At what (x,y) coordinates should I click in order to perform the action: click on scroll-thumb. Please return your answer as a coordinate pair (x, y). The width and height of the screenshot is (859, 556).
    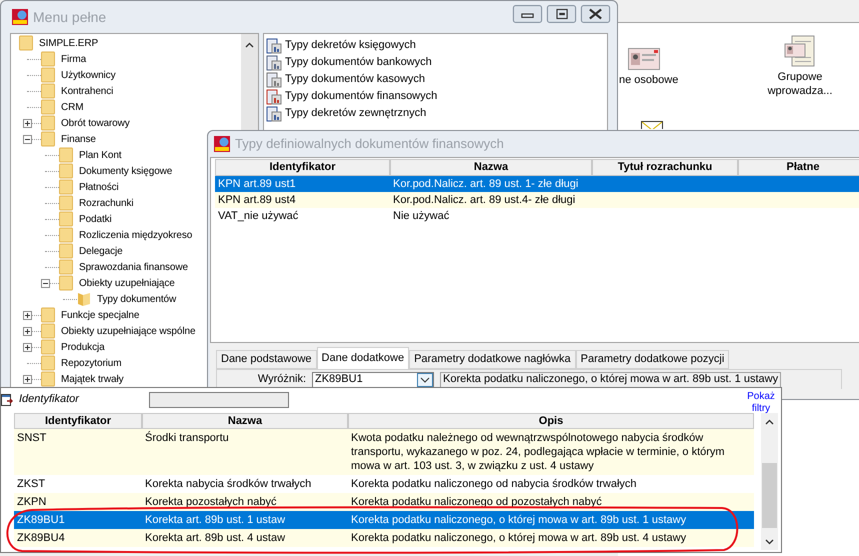
    Looking at the image, I should click on (769, 495).